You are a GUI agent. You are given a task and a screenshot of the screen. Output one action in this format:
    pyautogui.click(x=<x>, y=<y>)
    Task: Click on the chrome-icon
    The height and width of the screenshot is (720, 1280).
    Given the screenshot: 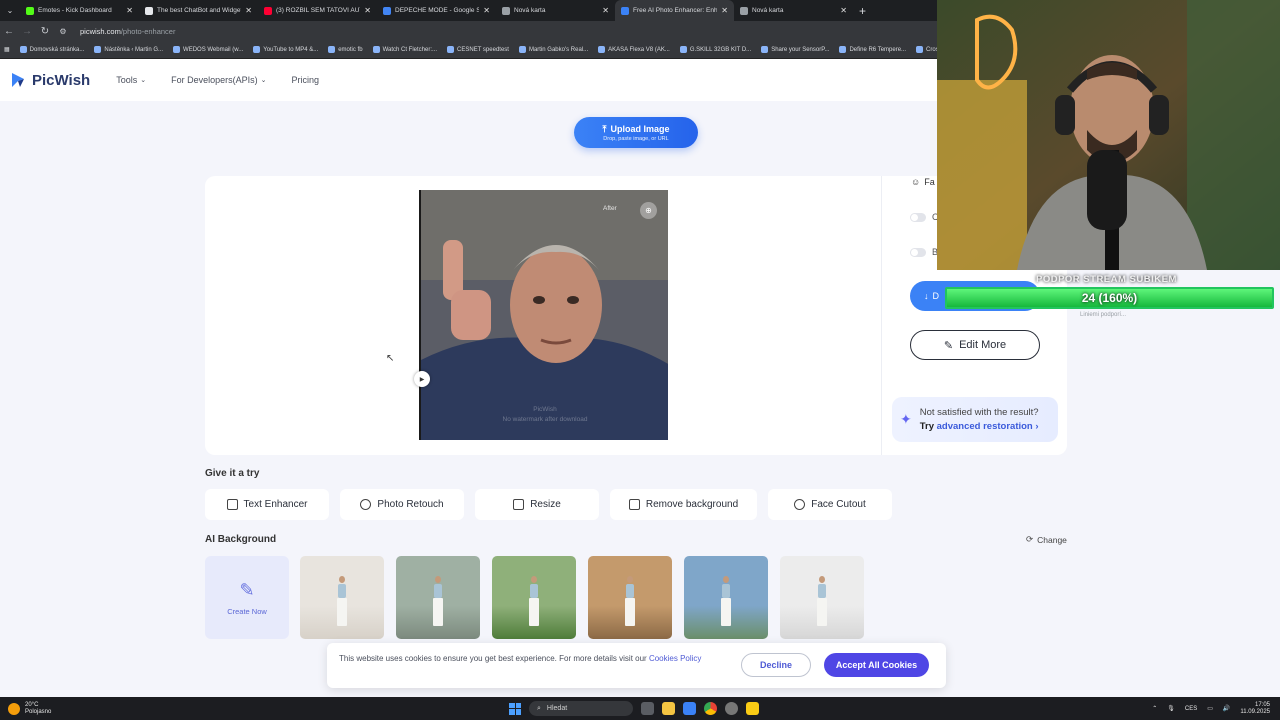 What is the action you would take?
    pyautogui.click(x=710, y=708)
    